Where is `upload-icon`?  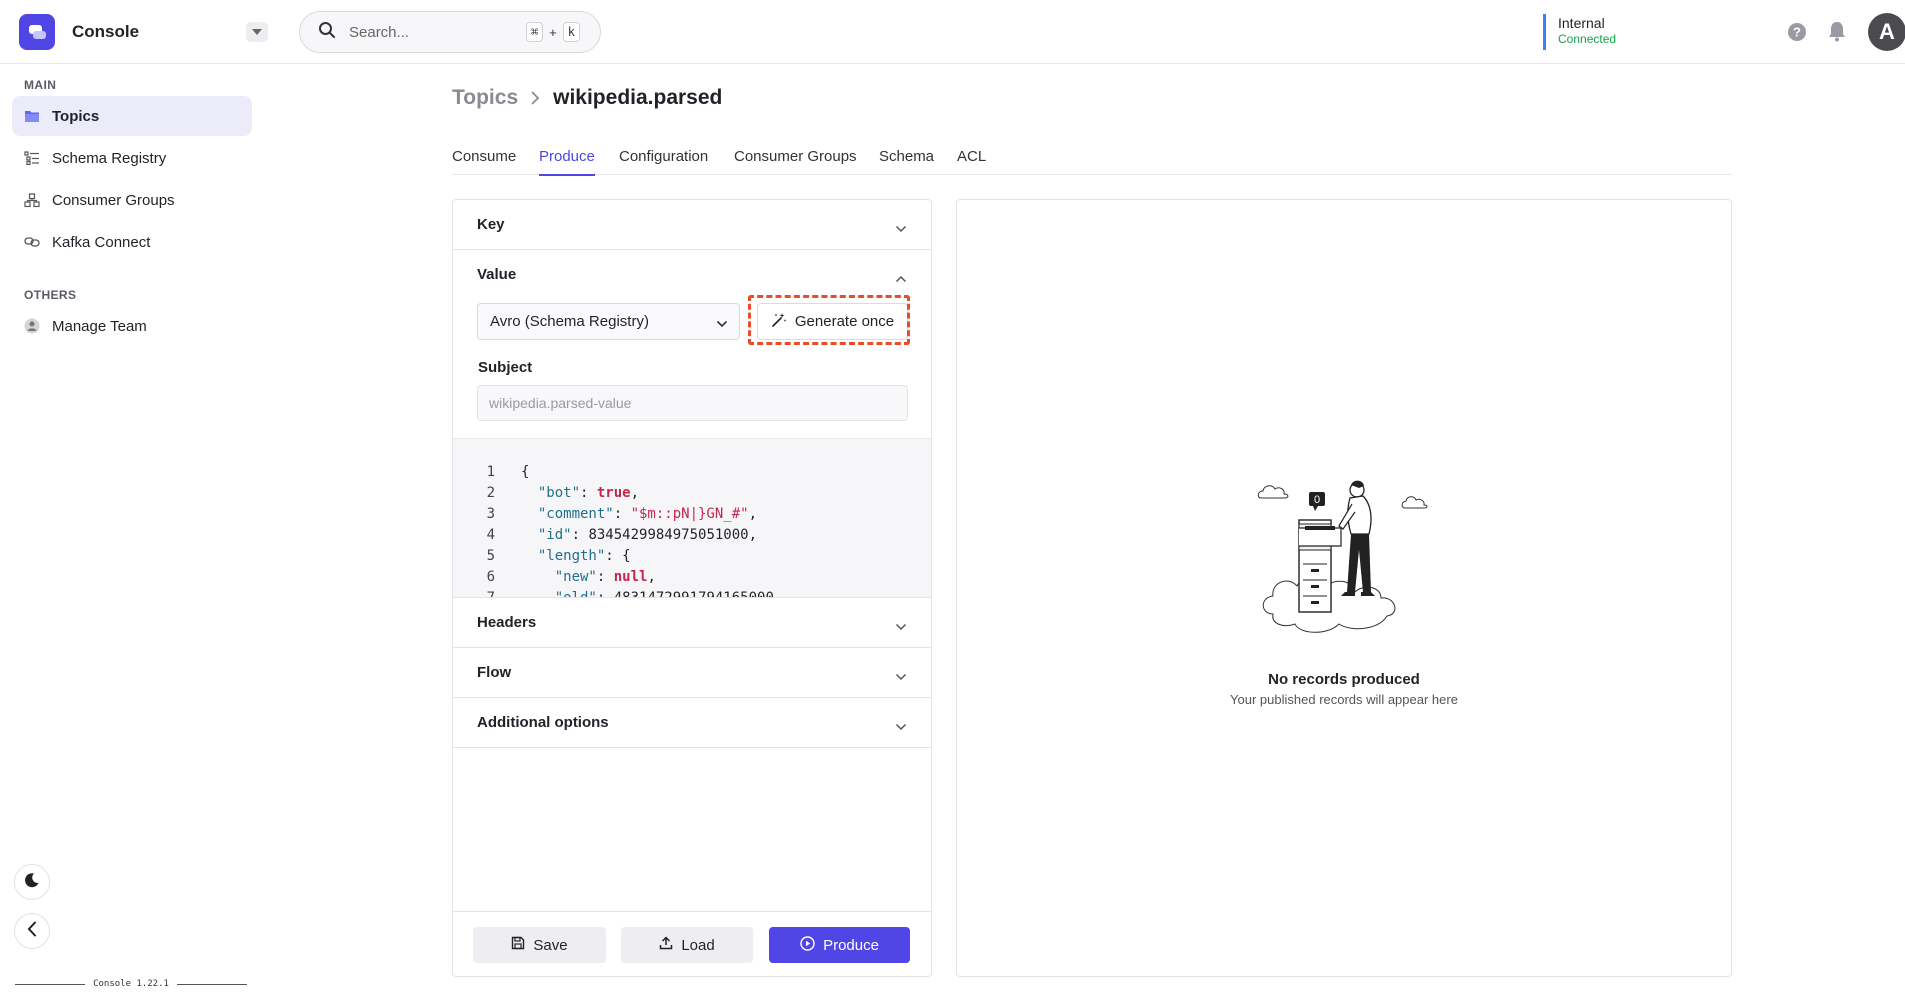 upload-icon is located at coordinates (666, 945).